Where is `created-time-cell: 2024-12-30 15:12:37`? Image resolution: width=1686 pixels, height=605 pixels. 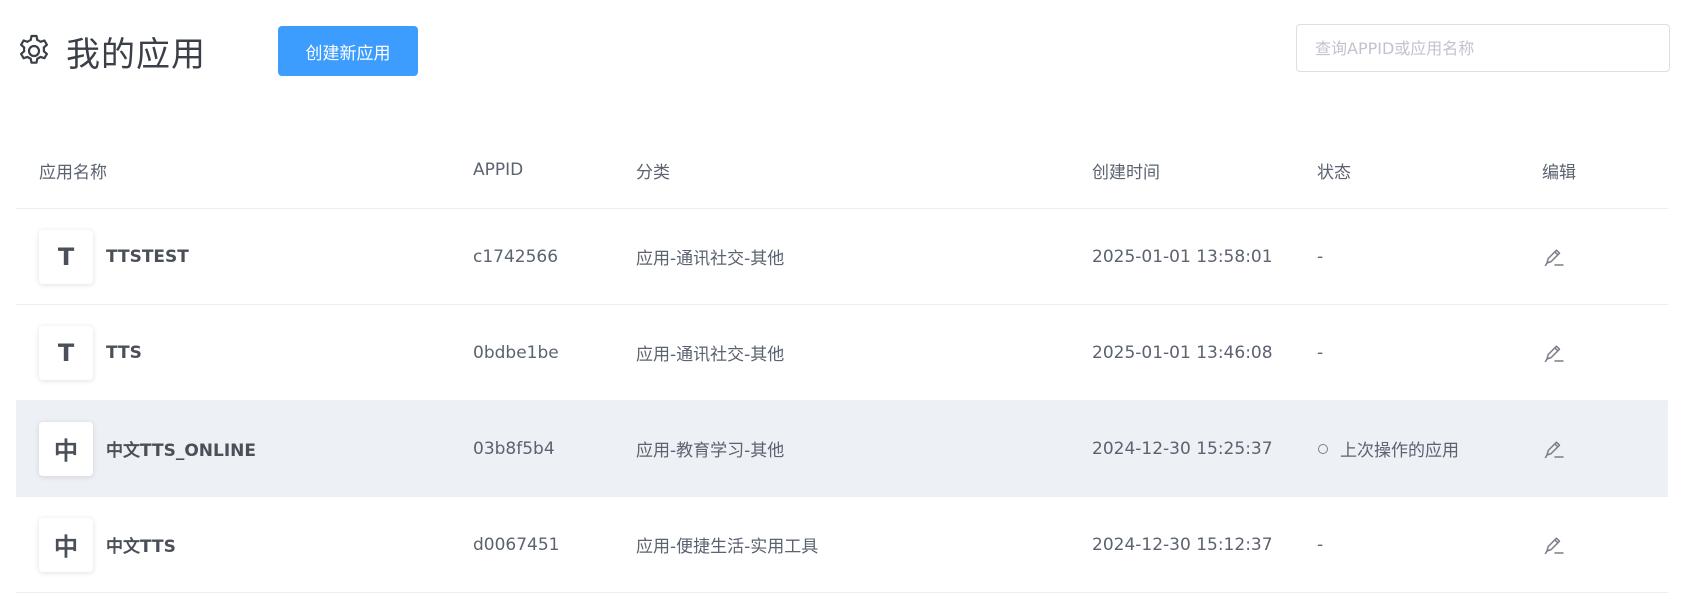 created-time-cell: 2024-12-30 15:12:37 is located at coordinates (1182, 544).